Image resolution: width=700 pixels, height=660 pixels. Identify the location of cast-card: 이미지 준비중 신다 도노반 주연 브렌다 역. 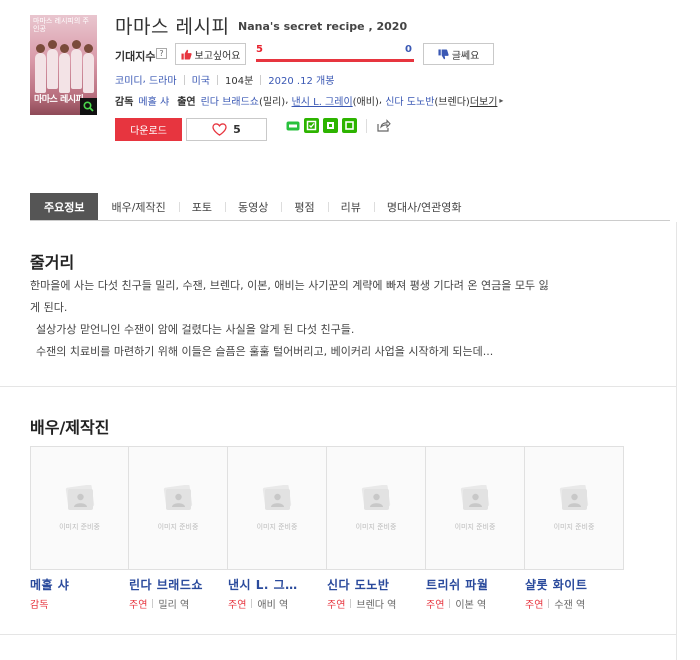
(376, 528).